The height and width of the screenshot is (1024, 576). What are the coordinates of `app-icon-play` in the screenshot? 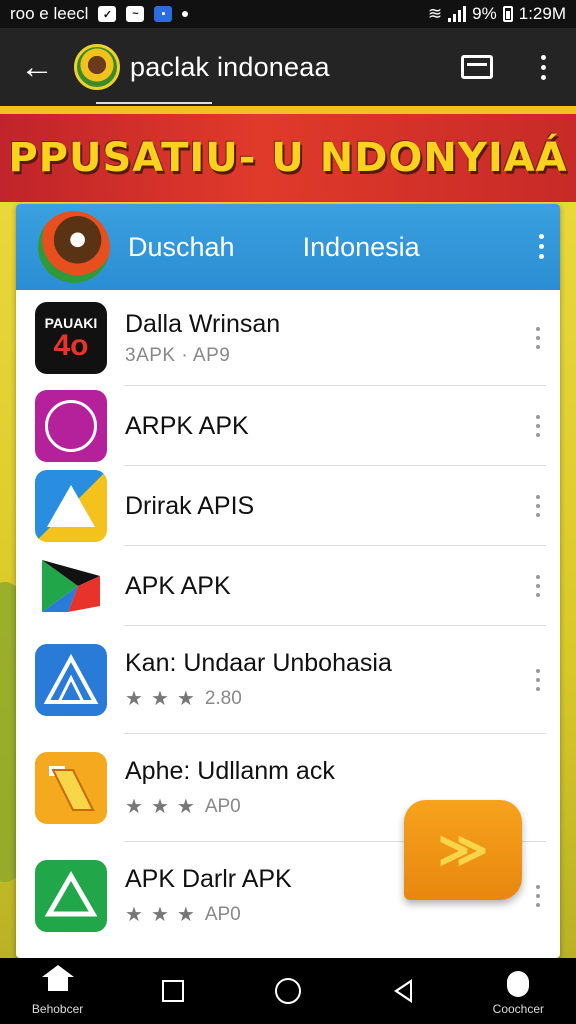 It's located at (71, 586).